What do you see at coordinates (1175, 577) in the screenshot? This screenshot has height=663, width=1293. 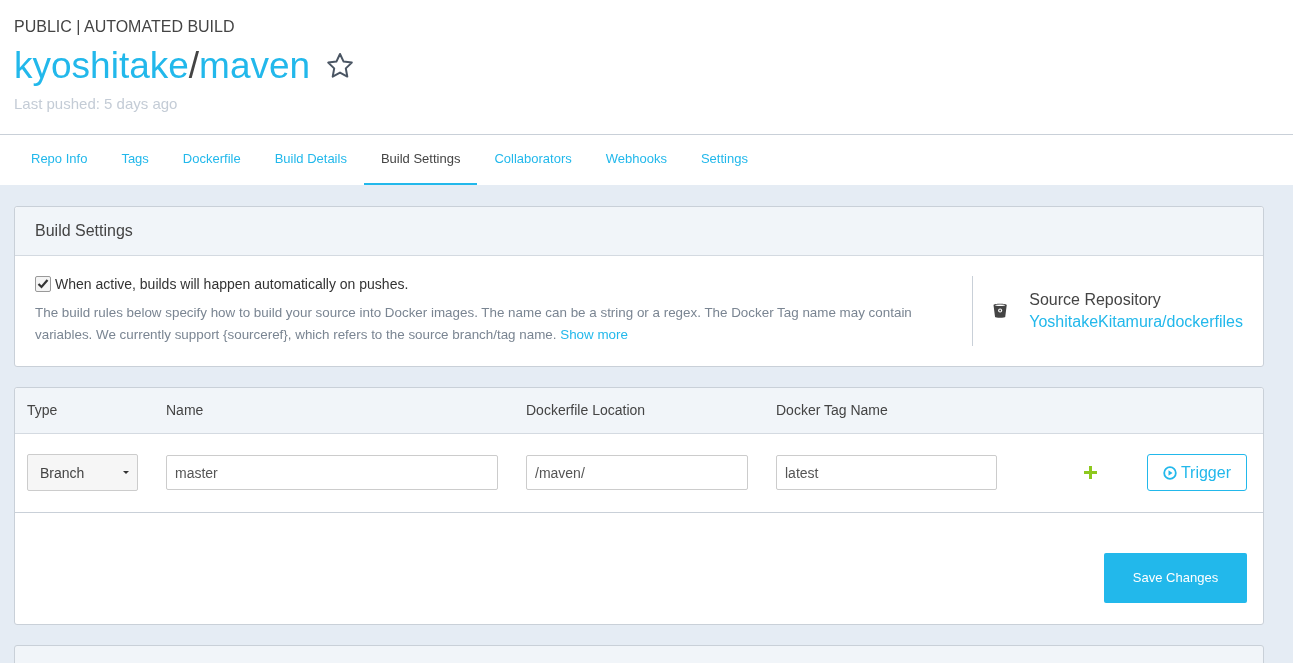 I see `save-changes-button: Save Changes` at bounding box center [1175, 577].